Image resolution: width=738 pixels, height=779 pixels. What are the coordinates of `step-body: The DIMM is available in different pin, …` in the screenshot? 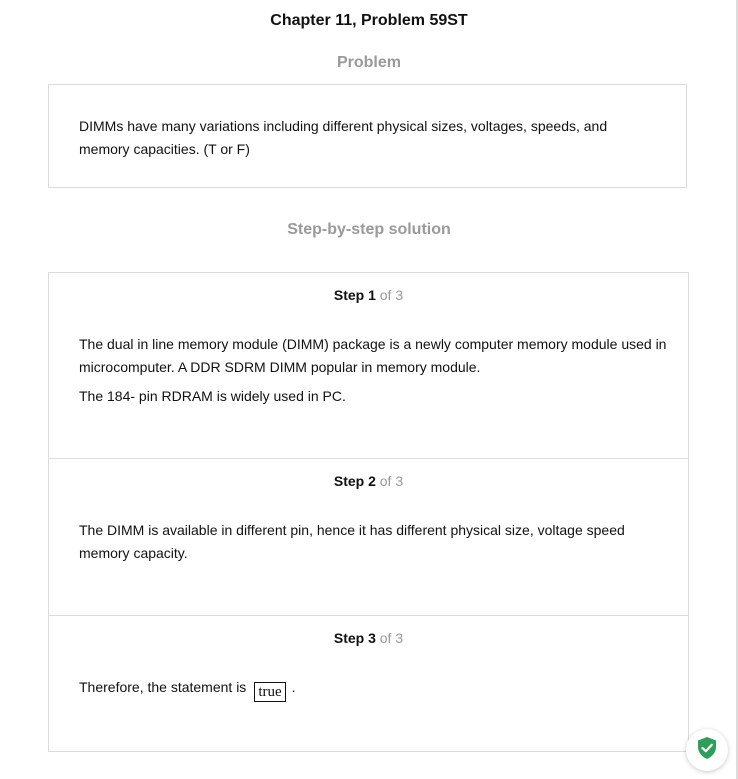 It's located at (374, 545).